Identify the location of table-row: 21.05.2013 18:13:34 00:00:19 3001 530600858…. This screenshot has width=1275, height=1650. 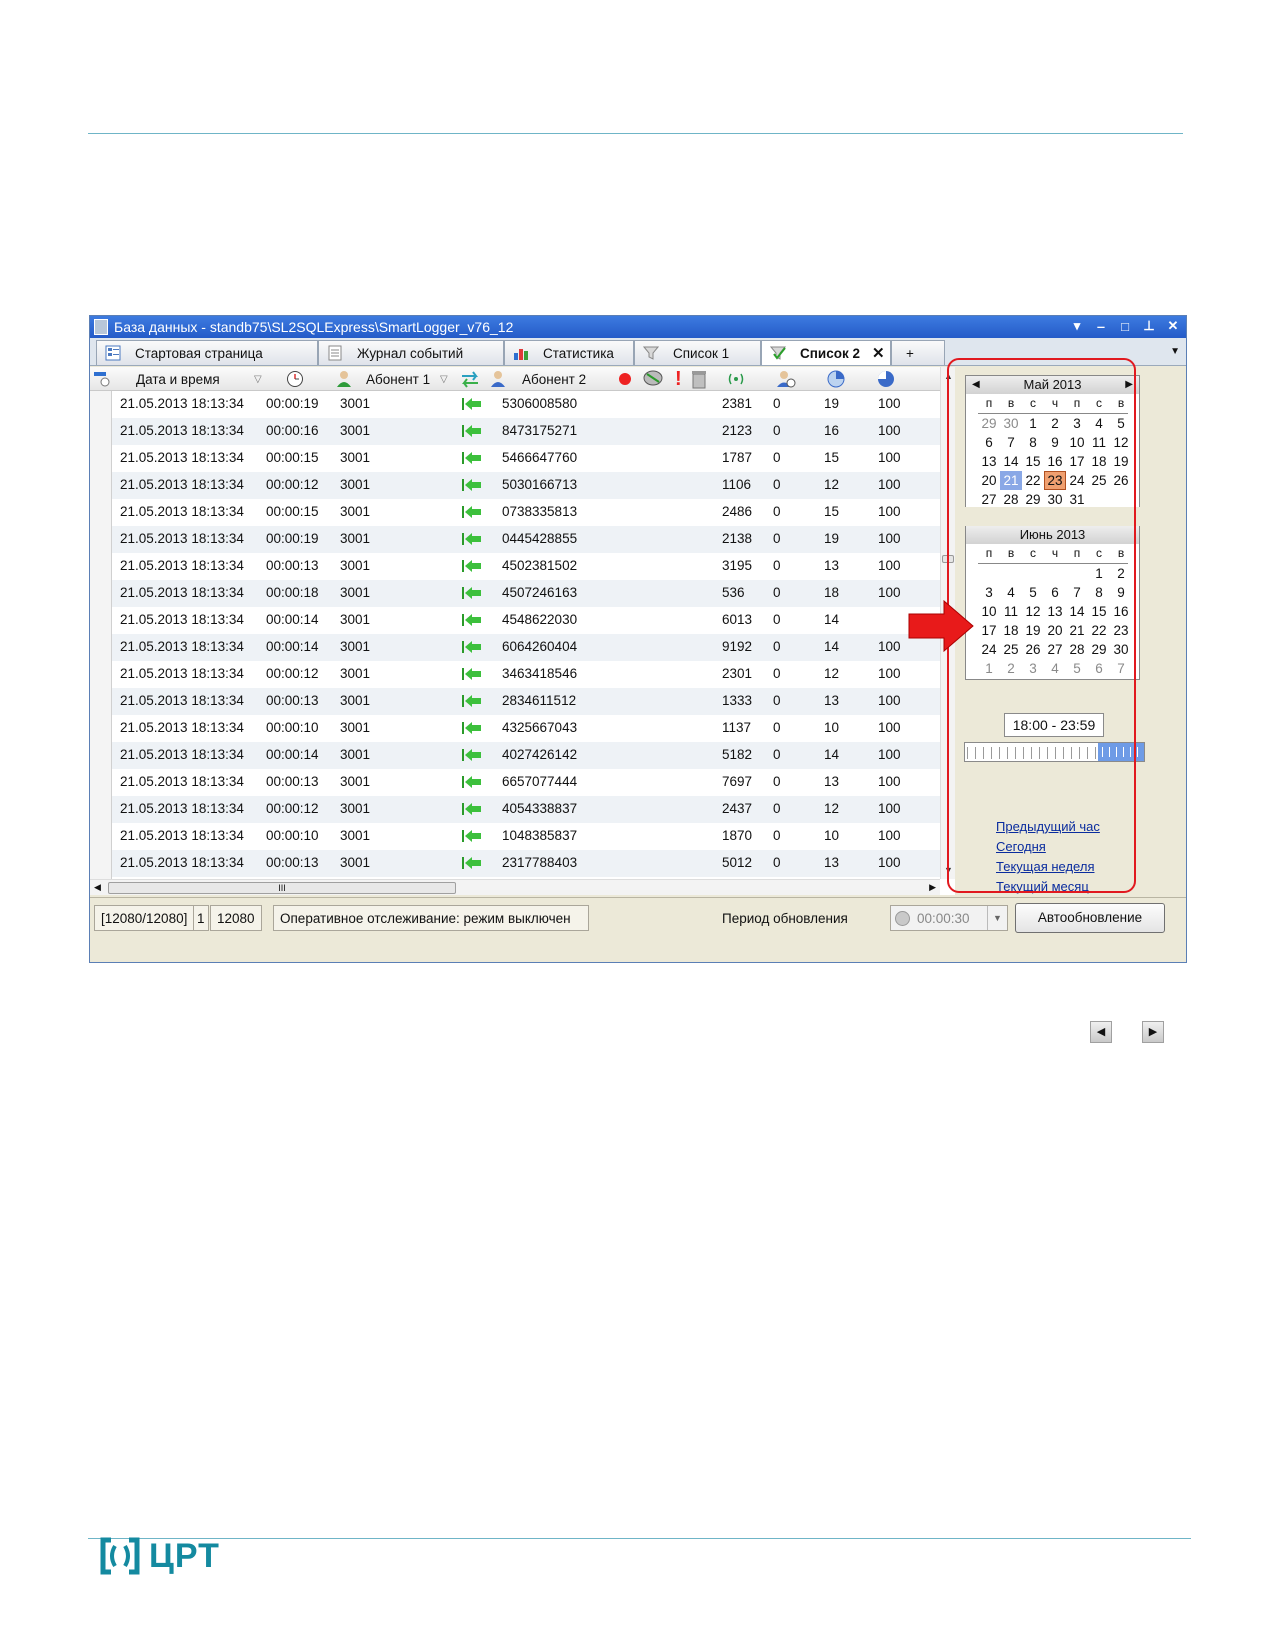
(515, 404).